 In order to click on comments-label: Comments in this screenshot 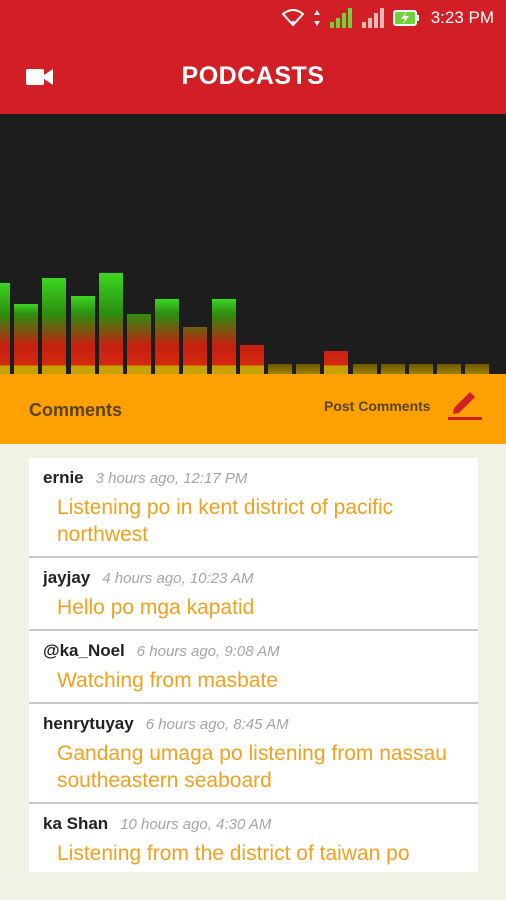, I will do `click(76, 410)`.